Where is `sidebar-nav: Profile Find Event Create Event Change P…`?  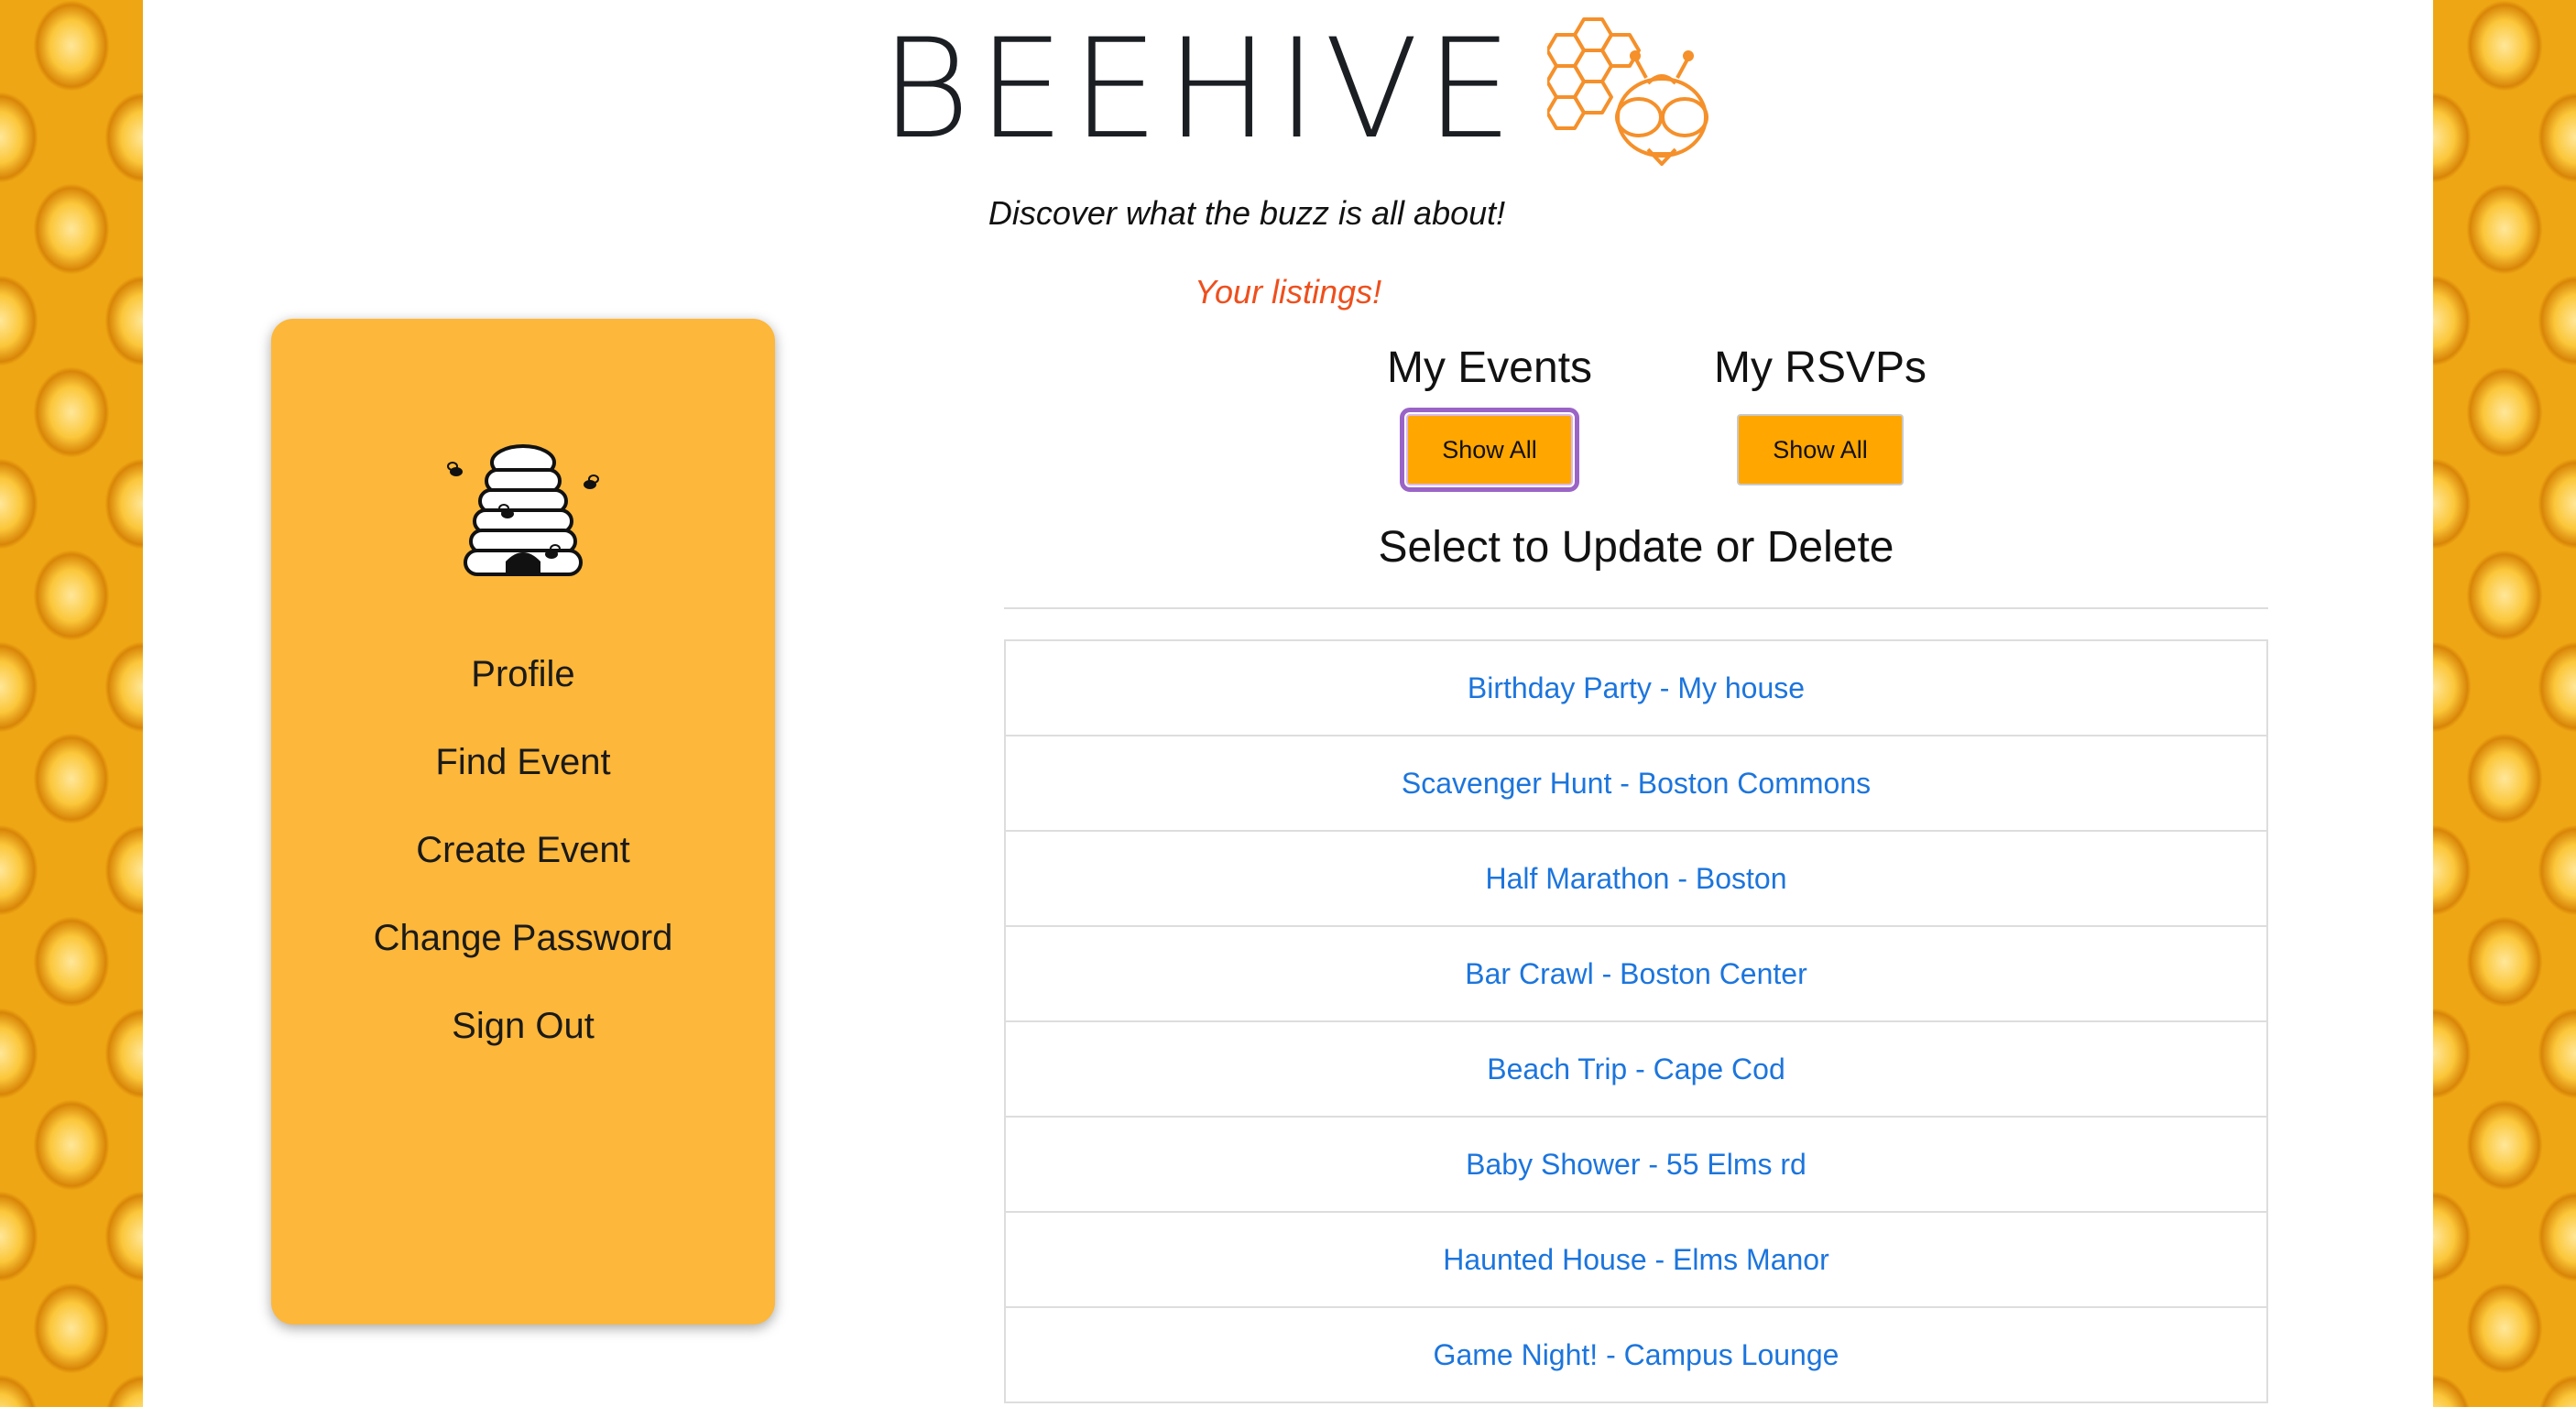
sidebar-nav: Profile Find Event Create Event Change P… is located at coordinates (523, 850).